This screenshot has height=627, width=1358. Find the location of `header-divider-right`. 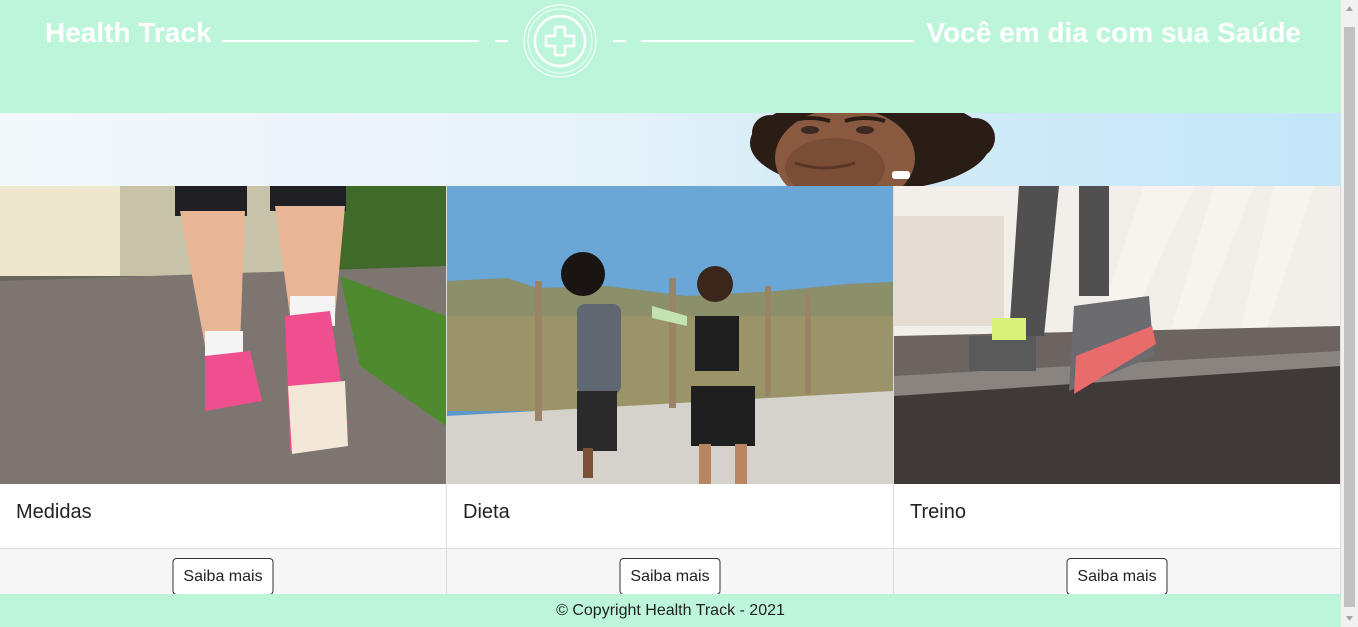

header-divider-right is located at coordinates (777, 41).